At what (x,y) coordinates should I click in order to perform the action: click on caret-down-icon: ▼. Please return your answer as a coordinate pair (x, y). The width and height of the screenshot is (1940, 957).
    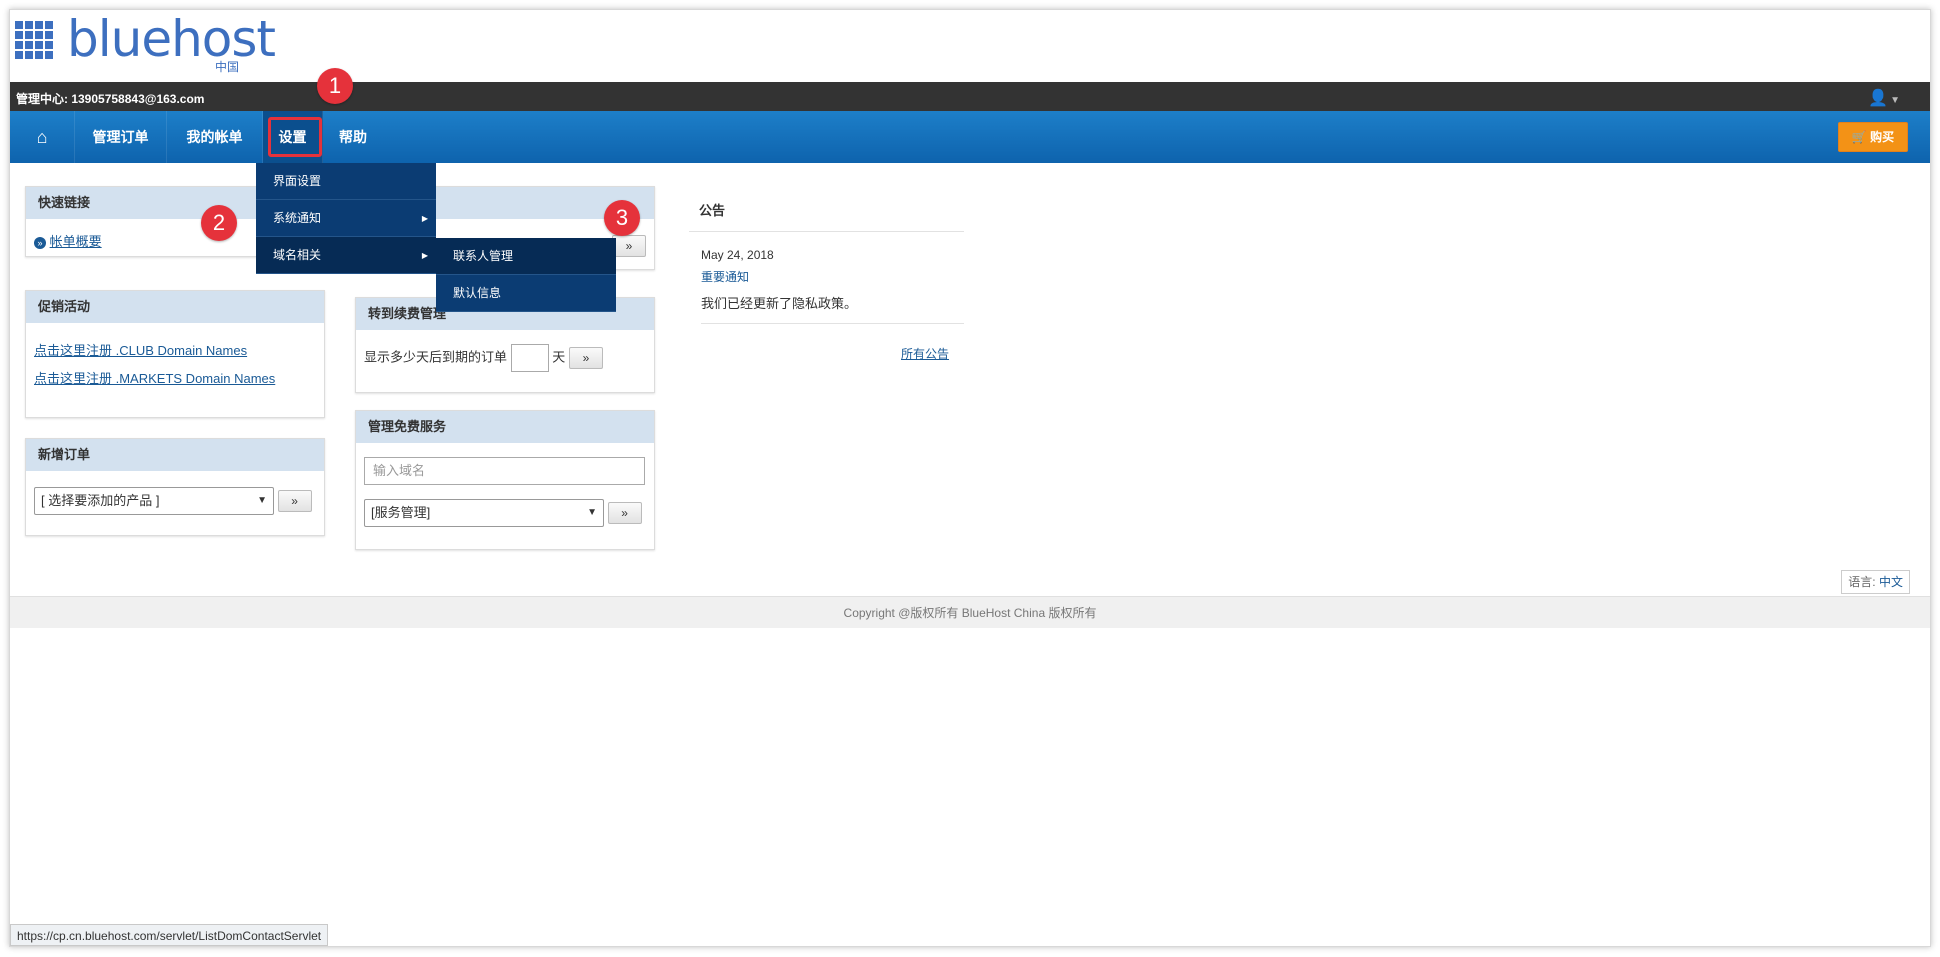
    Looking at the image, I should click on (1895, 100).